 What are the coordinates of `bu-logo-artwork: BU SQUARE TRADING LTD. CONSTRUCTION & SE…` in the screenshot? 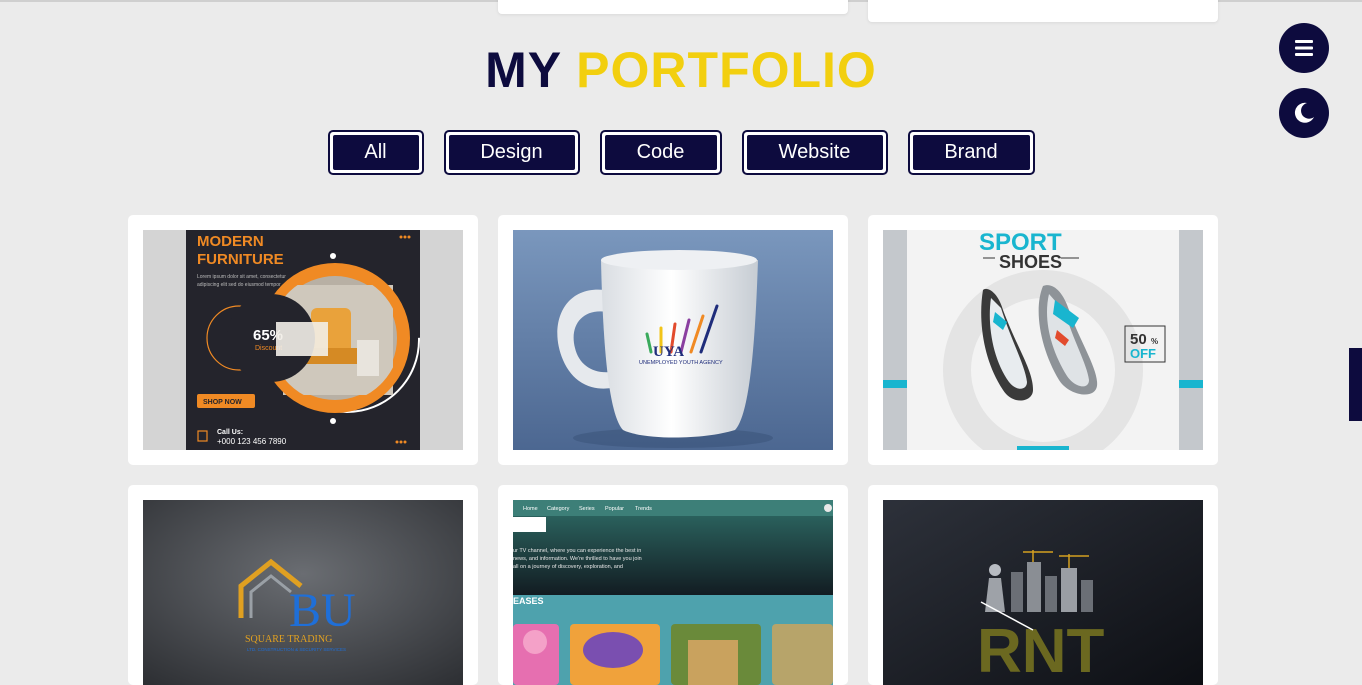 It's located at (303, 592).